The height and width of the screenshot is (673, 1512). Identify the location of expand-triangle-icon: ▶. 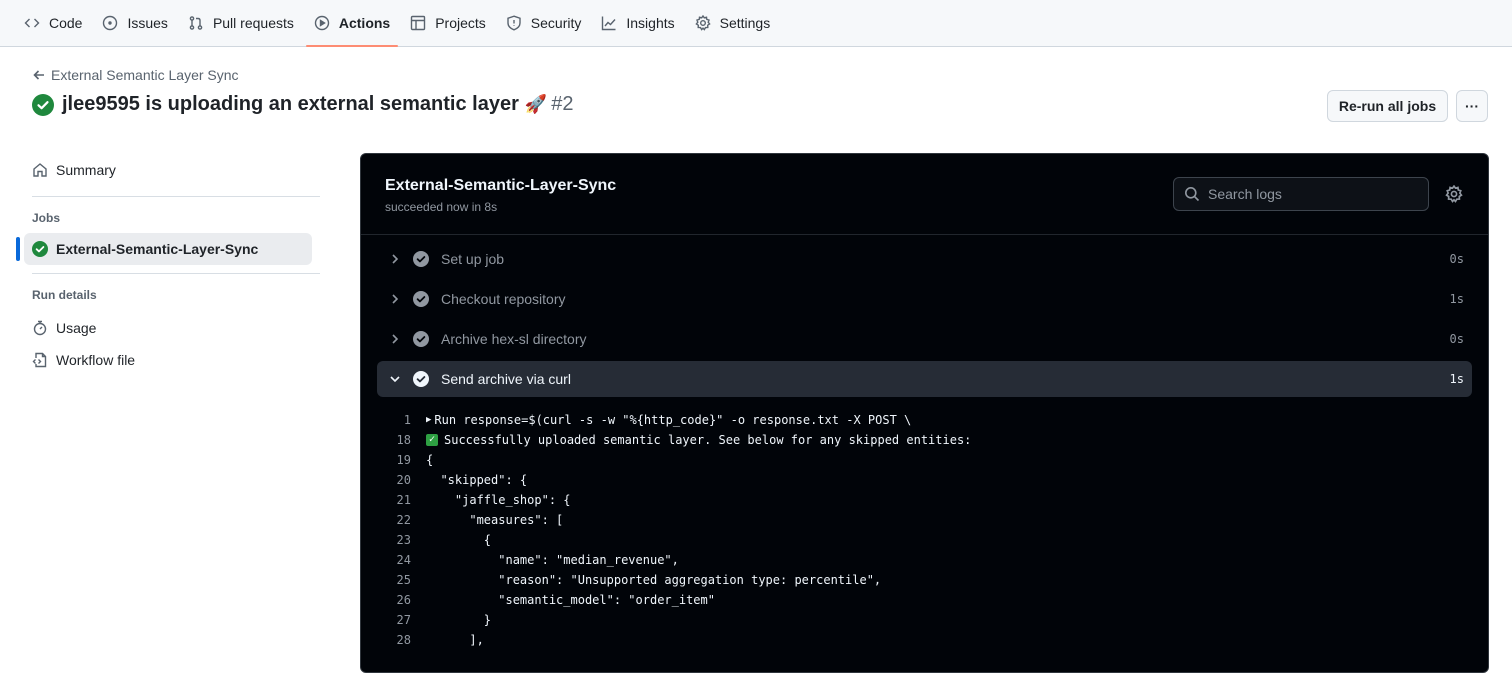
(428, 420).